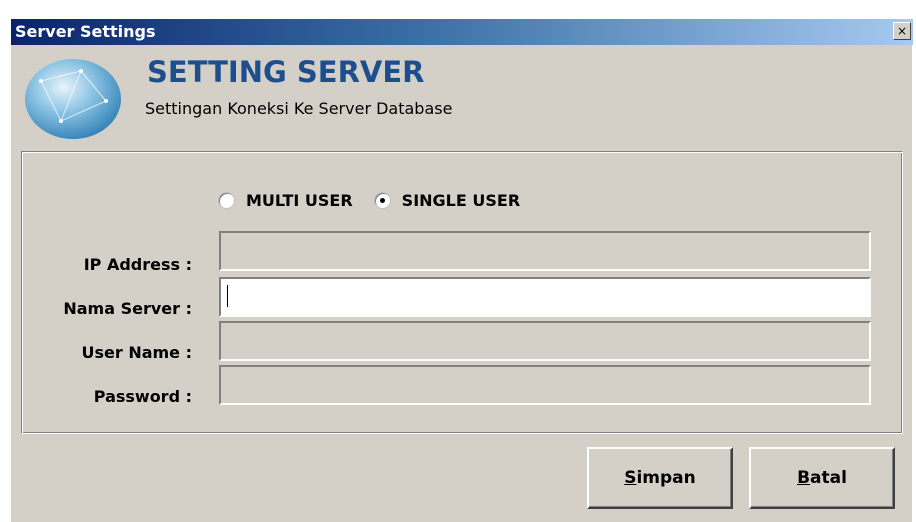  Describe the element at coordinates (85, 31) in the screenshot. I see `window-title: Server Settings` at that location.